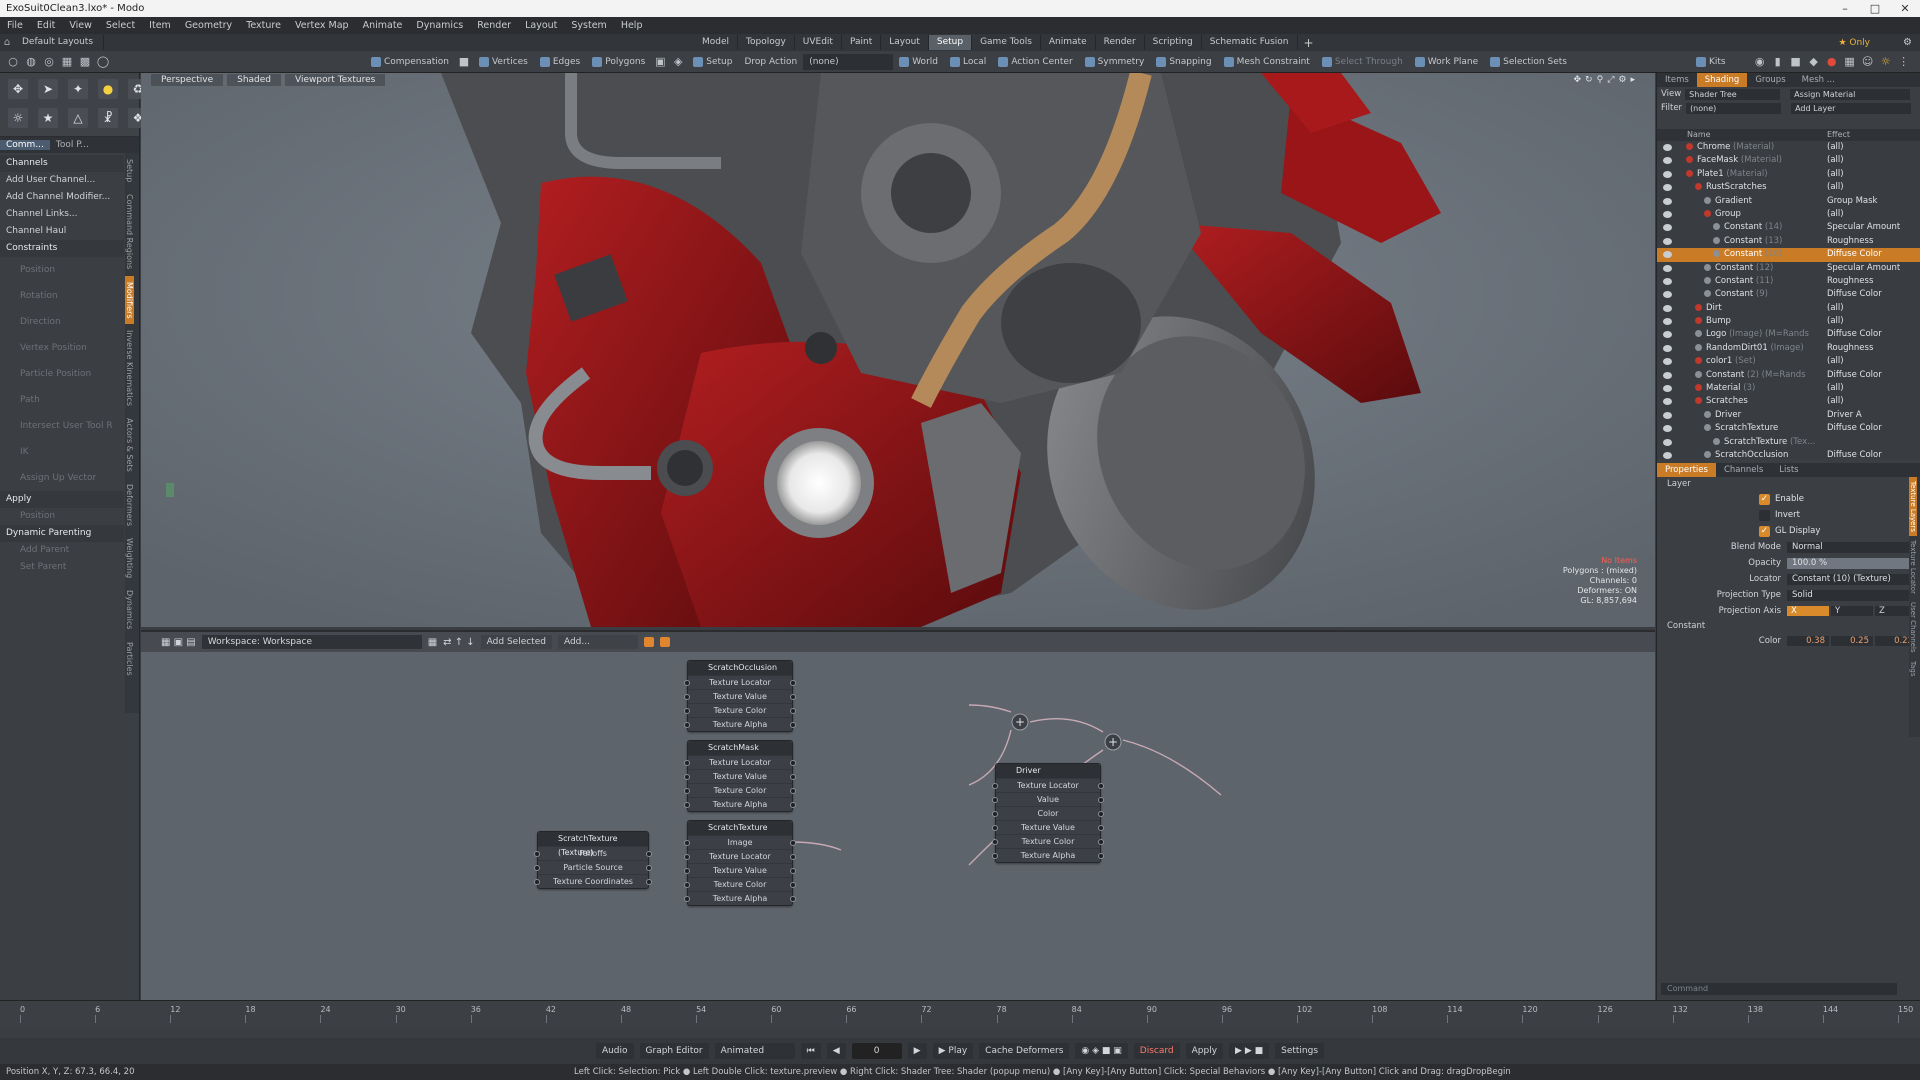 The width and height of the screenshot is (1920, 1080). Describe the element at coordinates (254, 80) in the screenshot. I see `viewport-shaded-tab: Shaded` at that location.